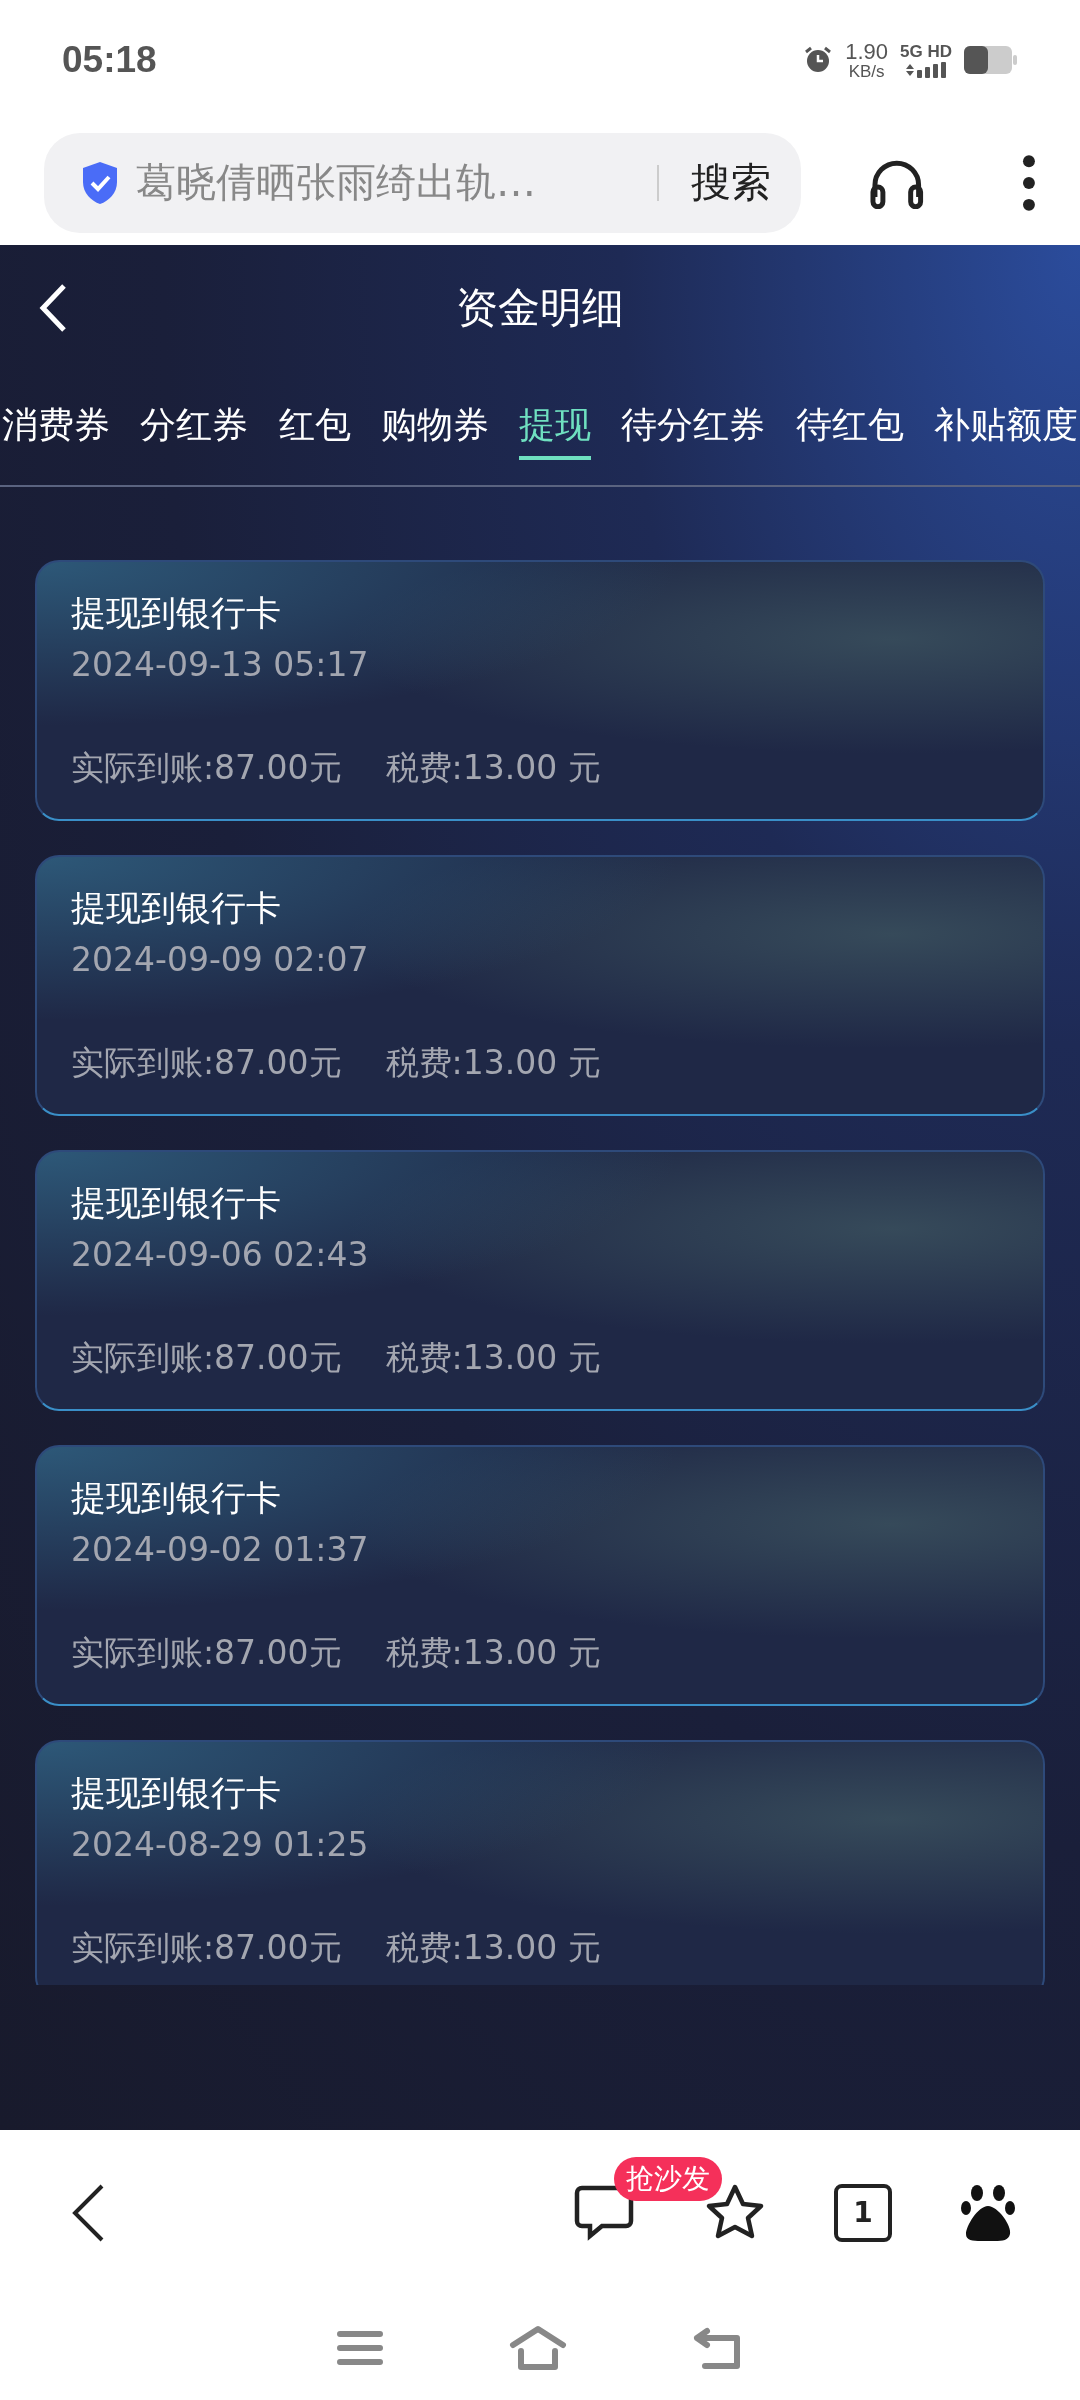 Image resolution: width=1080 pixels, height=2400 pixels. What do you see at coordinates (693, 427) in the screenshot?
I see `tab: 待分红券` at bounding box center [693, 427].